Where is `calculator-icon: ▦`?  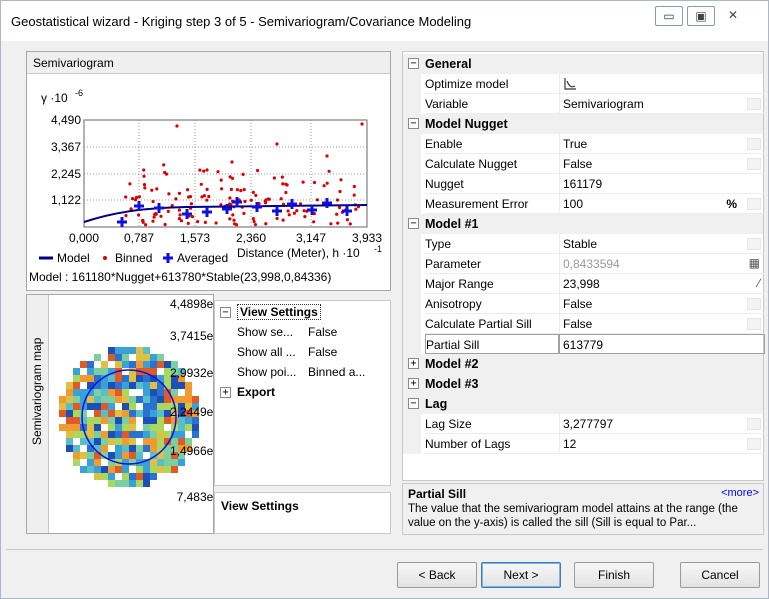
calculator-icon: ▦ is located at coordinates (754, 263).